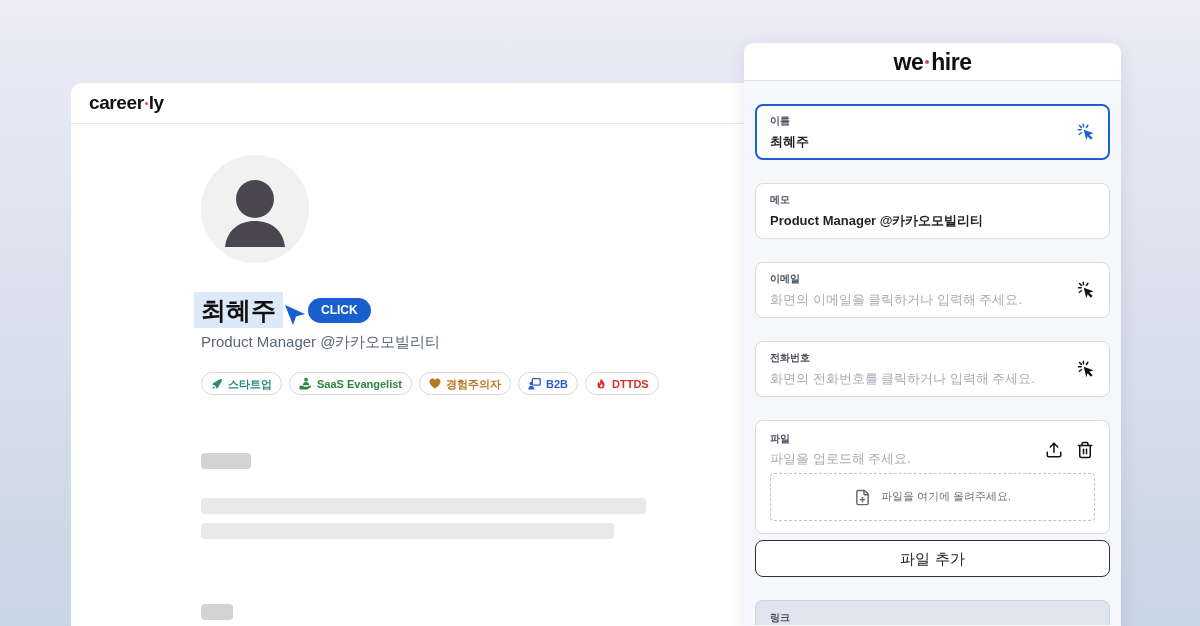  I want to click on field-label: 메모, so click(780, 199).